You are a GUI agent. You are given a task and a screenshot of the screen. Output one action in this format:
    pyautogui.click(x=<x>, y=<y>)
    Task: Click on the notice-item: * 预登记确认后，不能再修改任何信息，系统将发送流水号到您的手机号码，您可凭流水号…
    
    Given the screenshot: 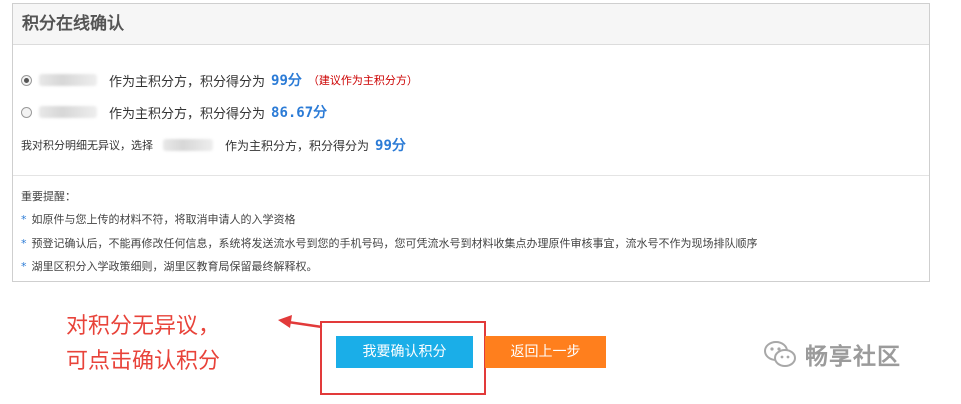 What is the action you would take?
    pyautogui.click(x=389, y=243)
    